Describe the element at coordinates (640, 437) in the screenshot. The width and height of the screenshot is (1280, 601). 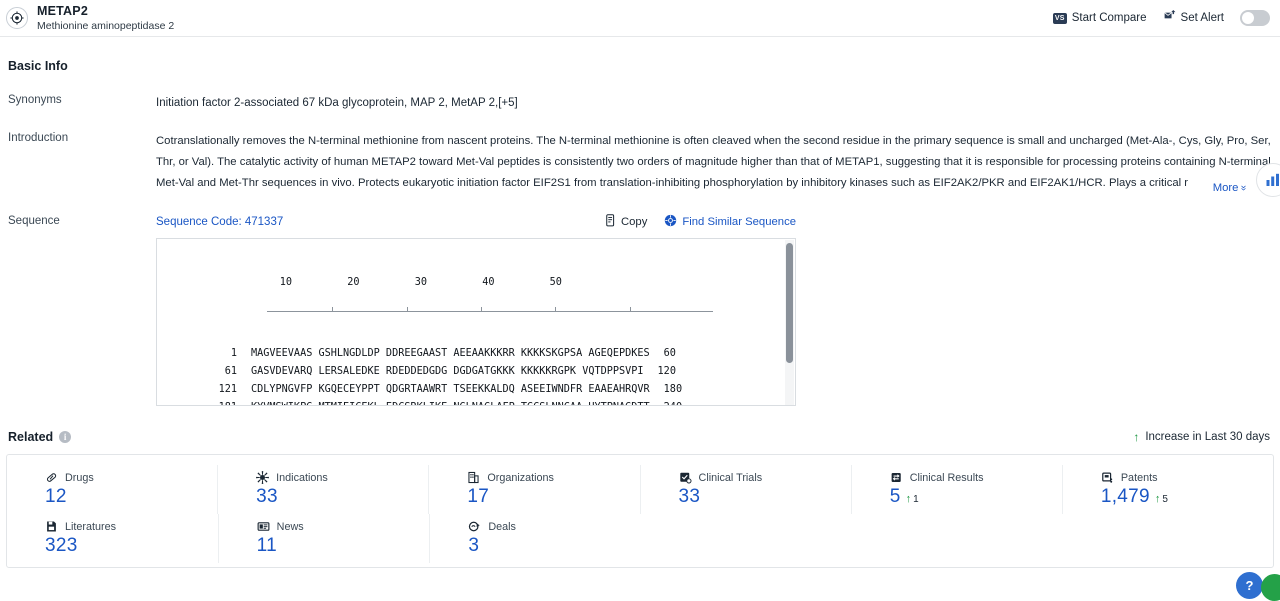
I see `related-header: Related i ↑ Increase in Last 30 days` at that location.